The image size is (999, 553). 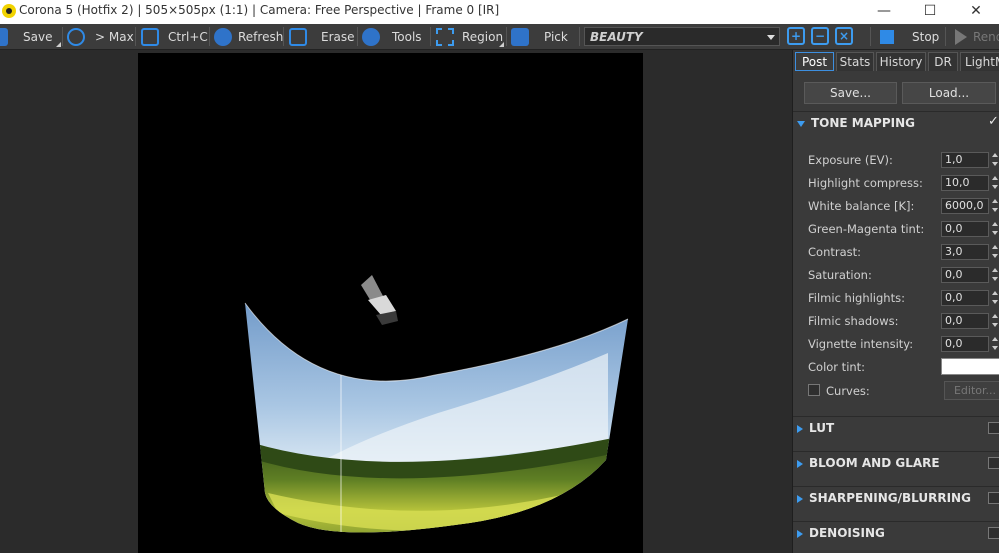 What do you see at coordinates (26, 36) in the screenshot?
I see `save-button: Save` at bounding box center [26, 36].